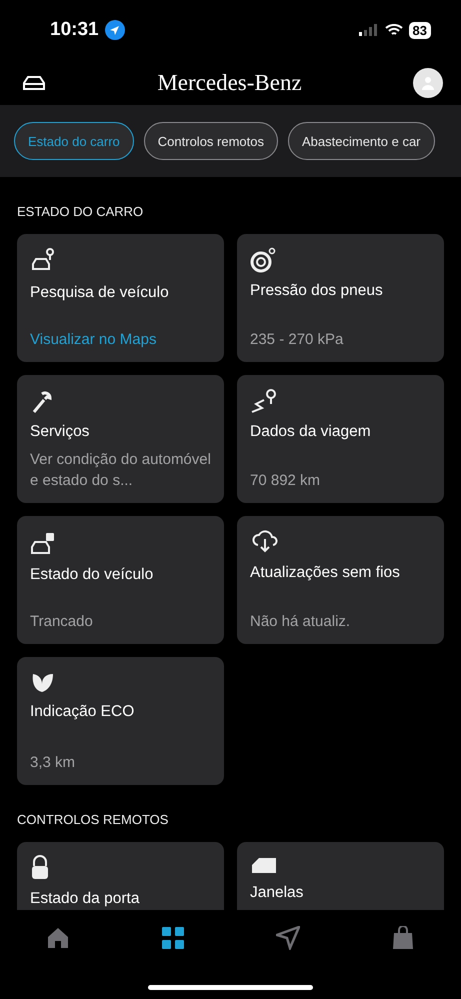  What do you see at coordinates (428, 83) in the screenshot?
I see `profile-avatar` at bounding box center [428, 83].